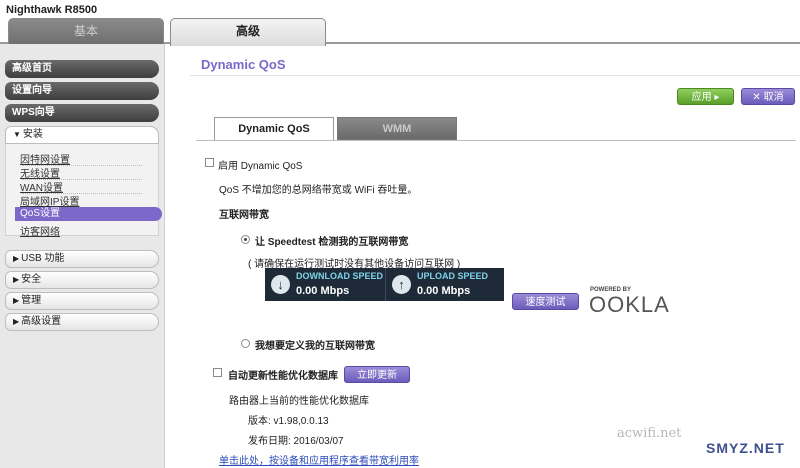  I want to click on sidebar-item-internet: 因特网设置, so click(45, 158).